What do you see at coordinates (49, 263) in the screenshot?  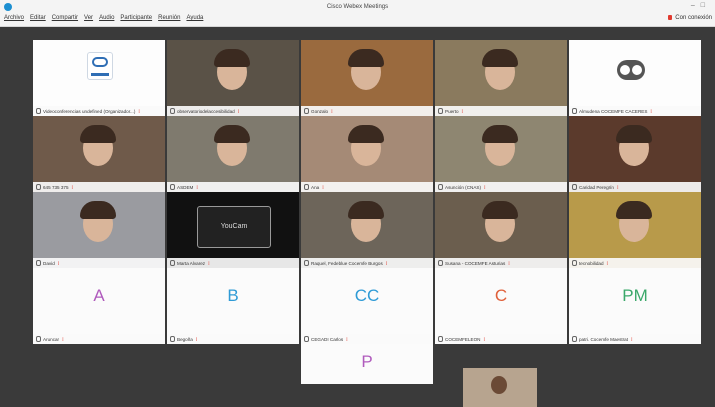 I see `participant-name: David` at bounding box center [49, 263].